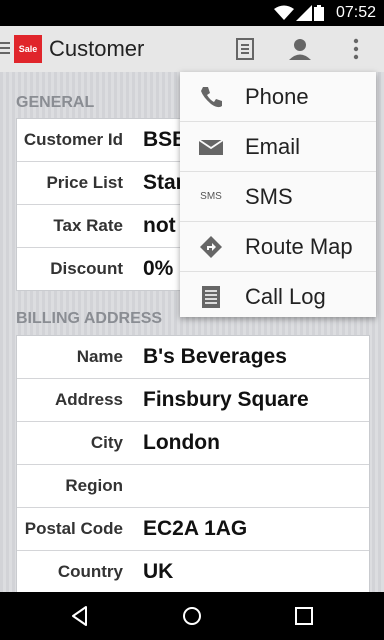  Describe the element at coordinates (80, 616) in the screenshot. I see `back-icon` at that location.